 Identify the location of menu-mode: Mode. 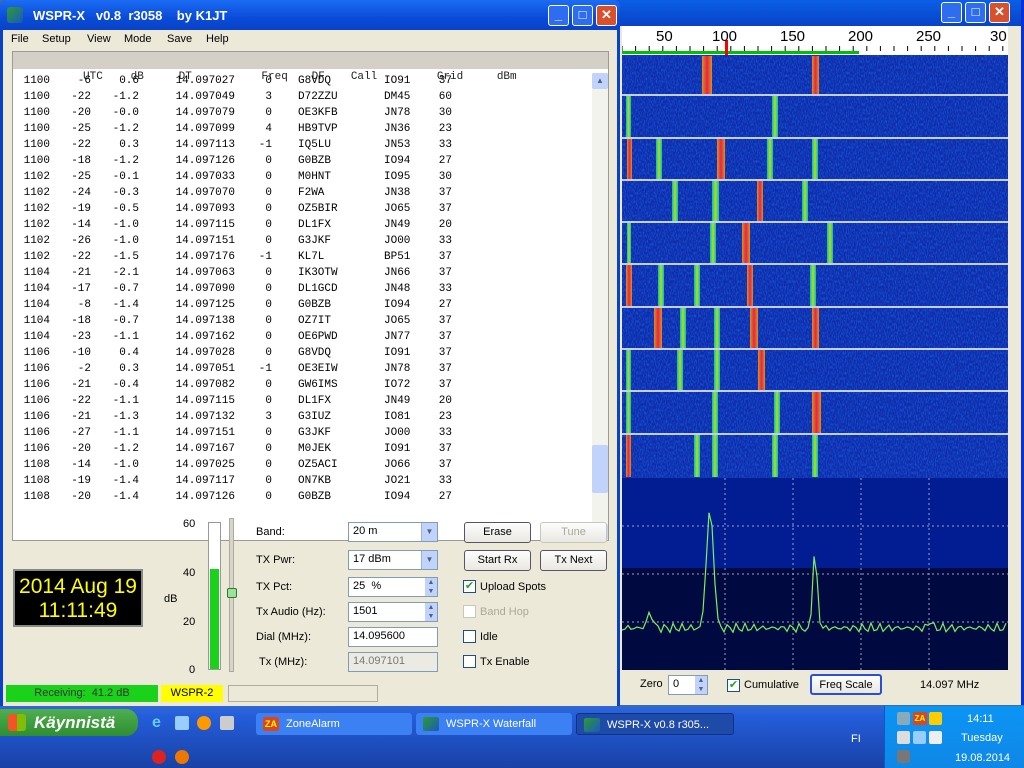
(138, 39).